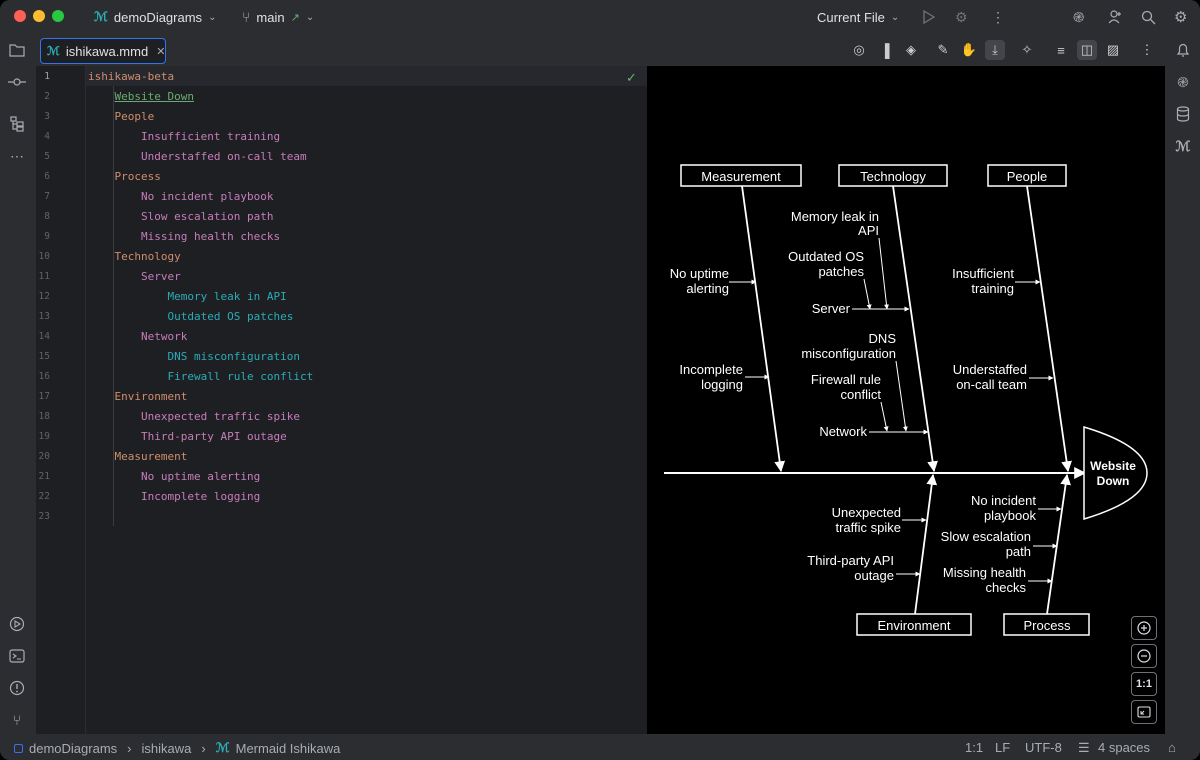 This screenshot has height=760, width=1200. I want to click on code-line: Firewall rule conflict, so click(240, 376).